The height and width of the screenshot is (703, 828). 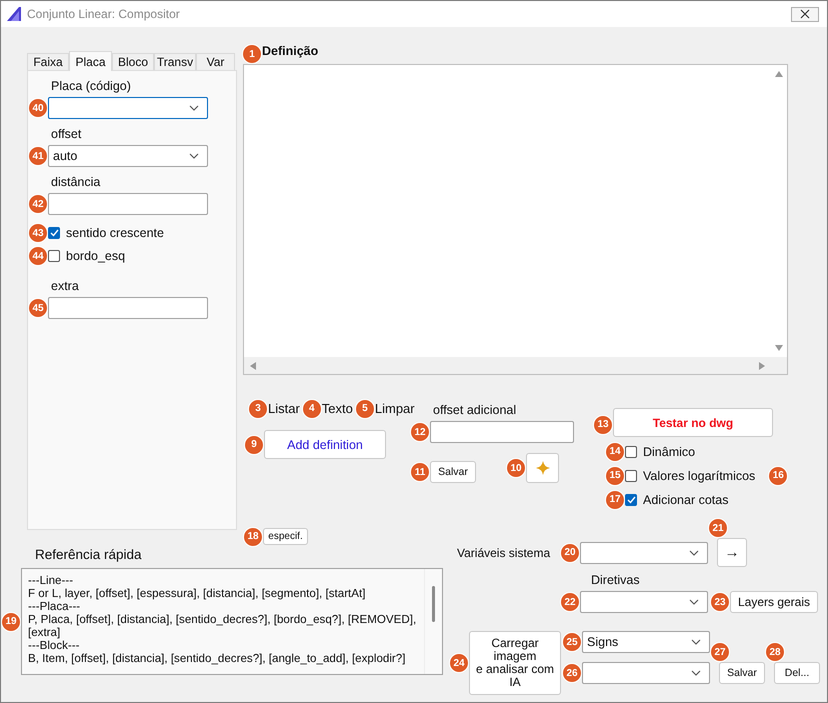 What do you see at coordinates (284, 408) in the screenshot?
I see `action-button: Listar` at bounding box center [284, 408].